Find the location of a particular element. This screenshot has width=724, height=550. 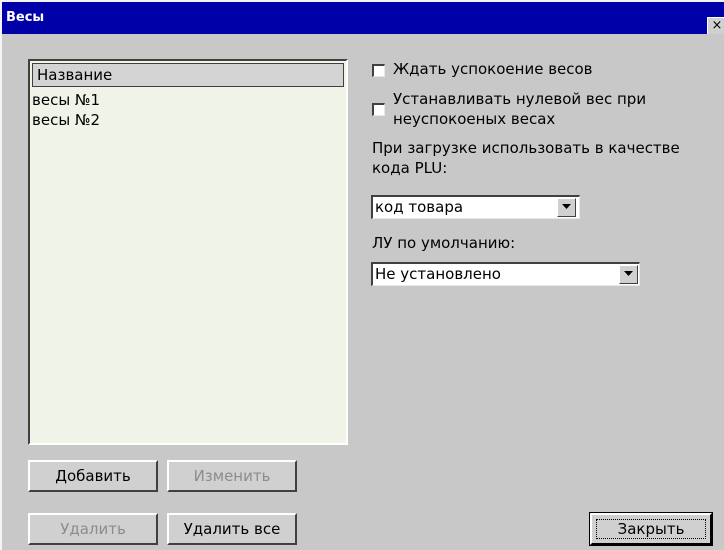

close-window-button: × is located at coordinates (715, 25).